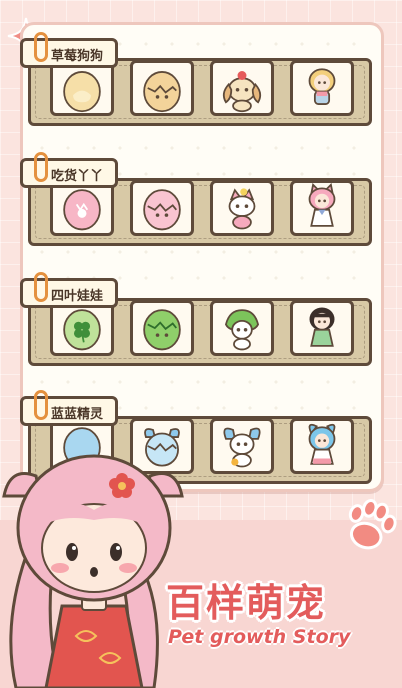 This screenshot has width=402, height=688. Describe the element at coordinates (259, 637) in the screenshot. I see `game-subtitle: Pet growth Story` at that location.